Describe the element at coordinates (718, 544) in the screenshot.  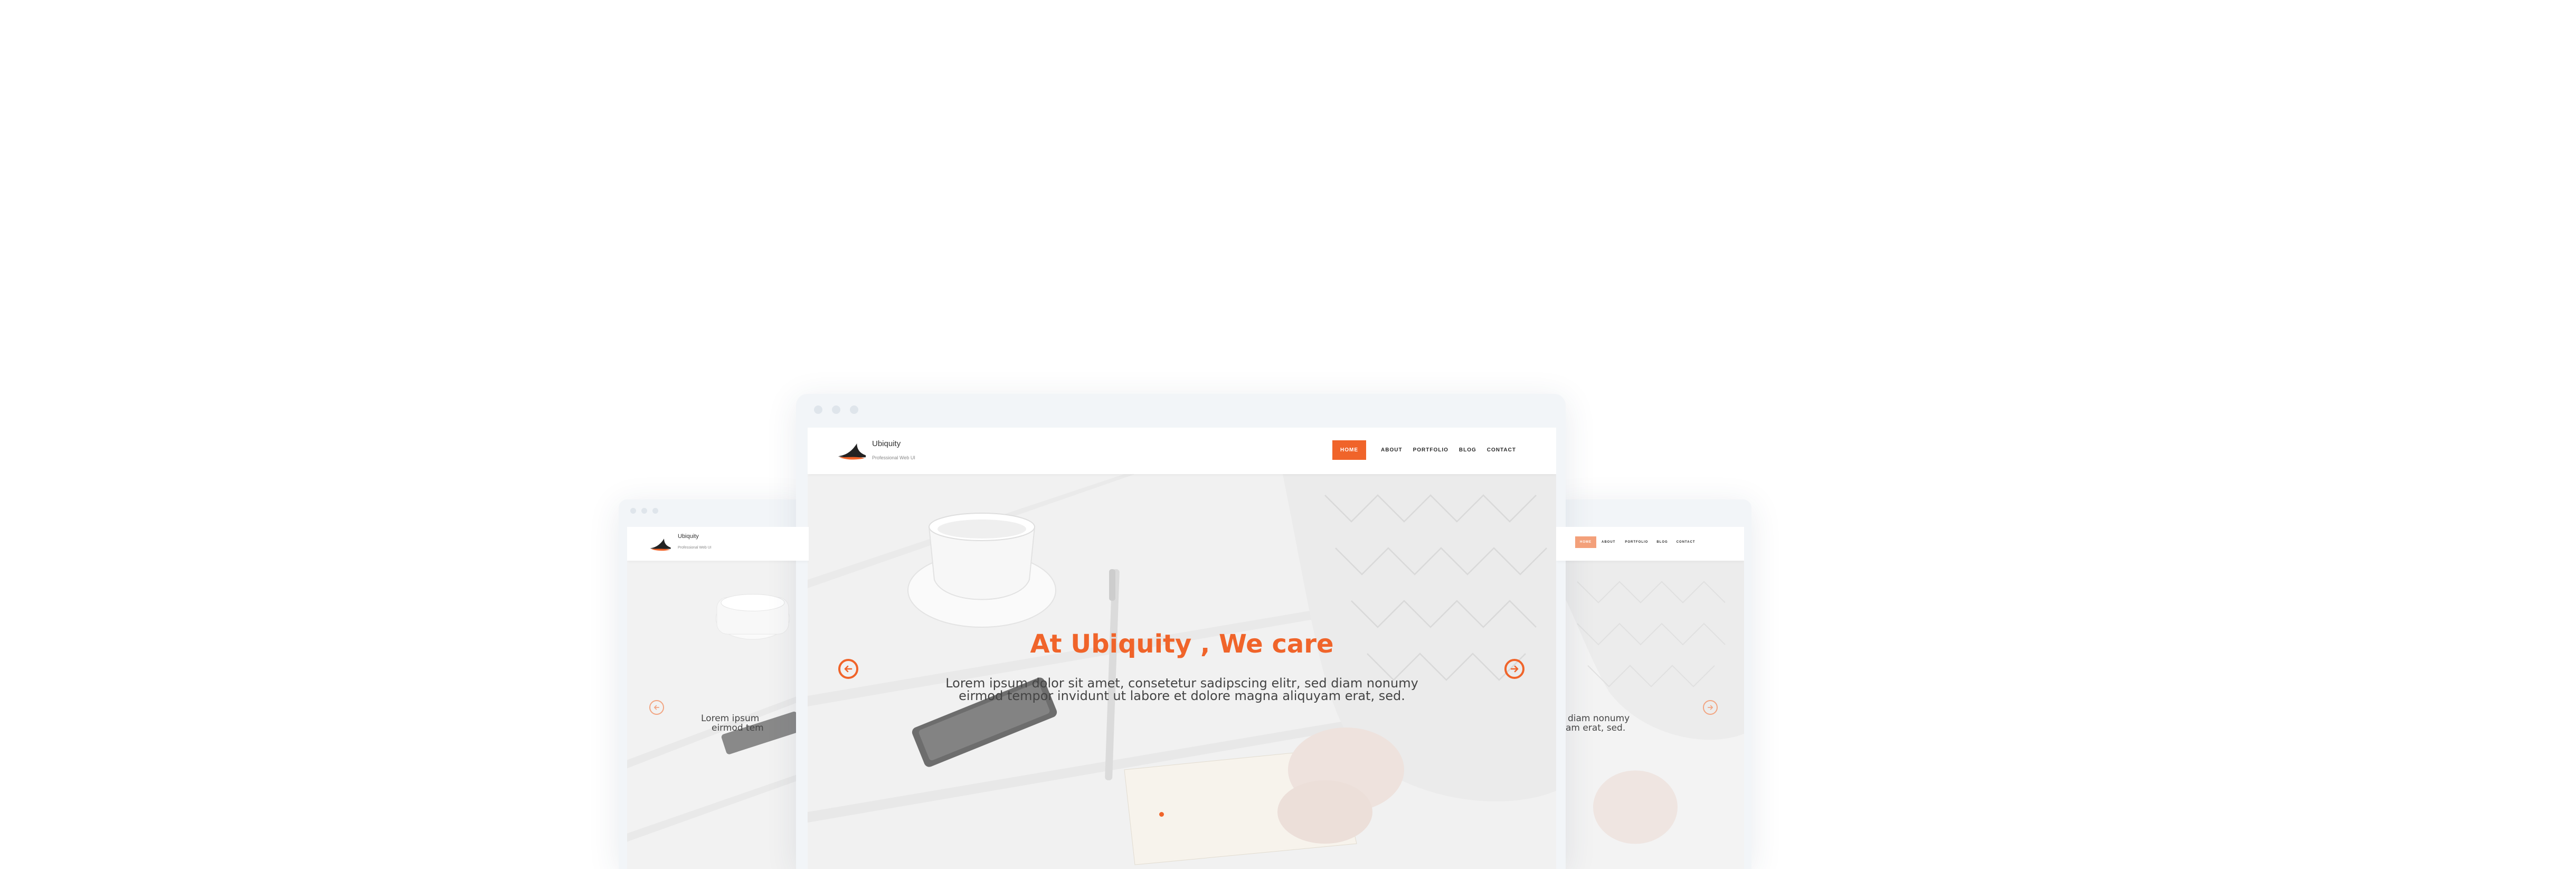
I see `left-site-header: Ubiquity Professional Web UI` at that location.